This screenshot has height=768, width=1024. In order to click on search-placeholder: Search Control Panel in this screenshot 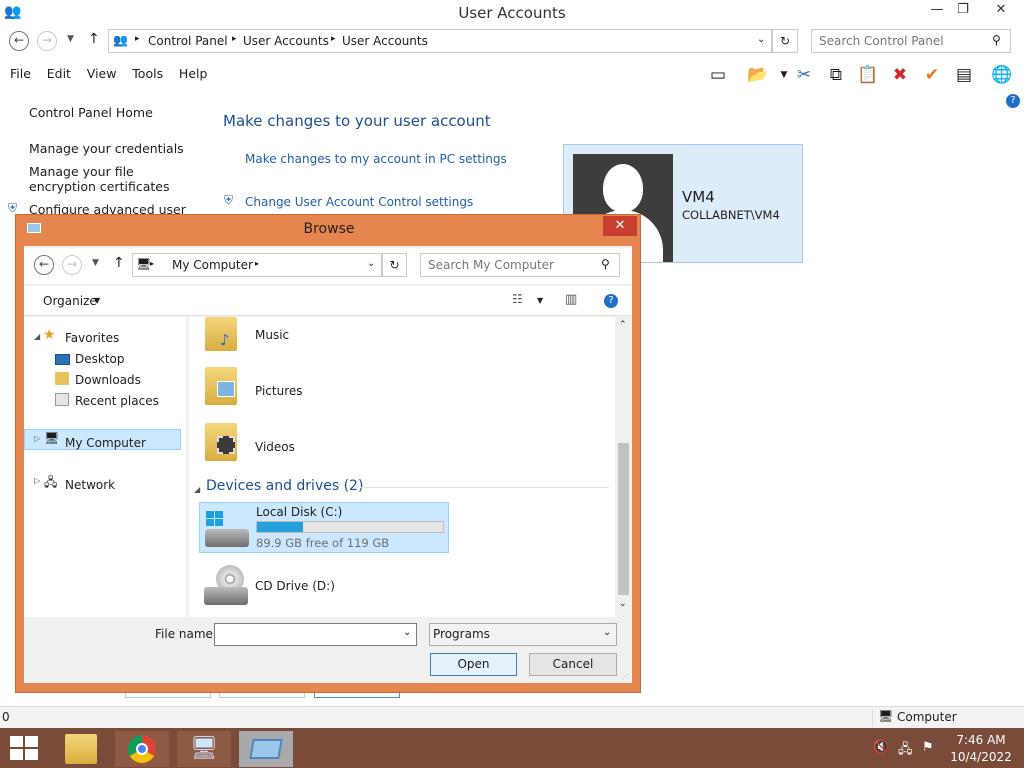, I will do `click(881, 41)`.